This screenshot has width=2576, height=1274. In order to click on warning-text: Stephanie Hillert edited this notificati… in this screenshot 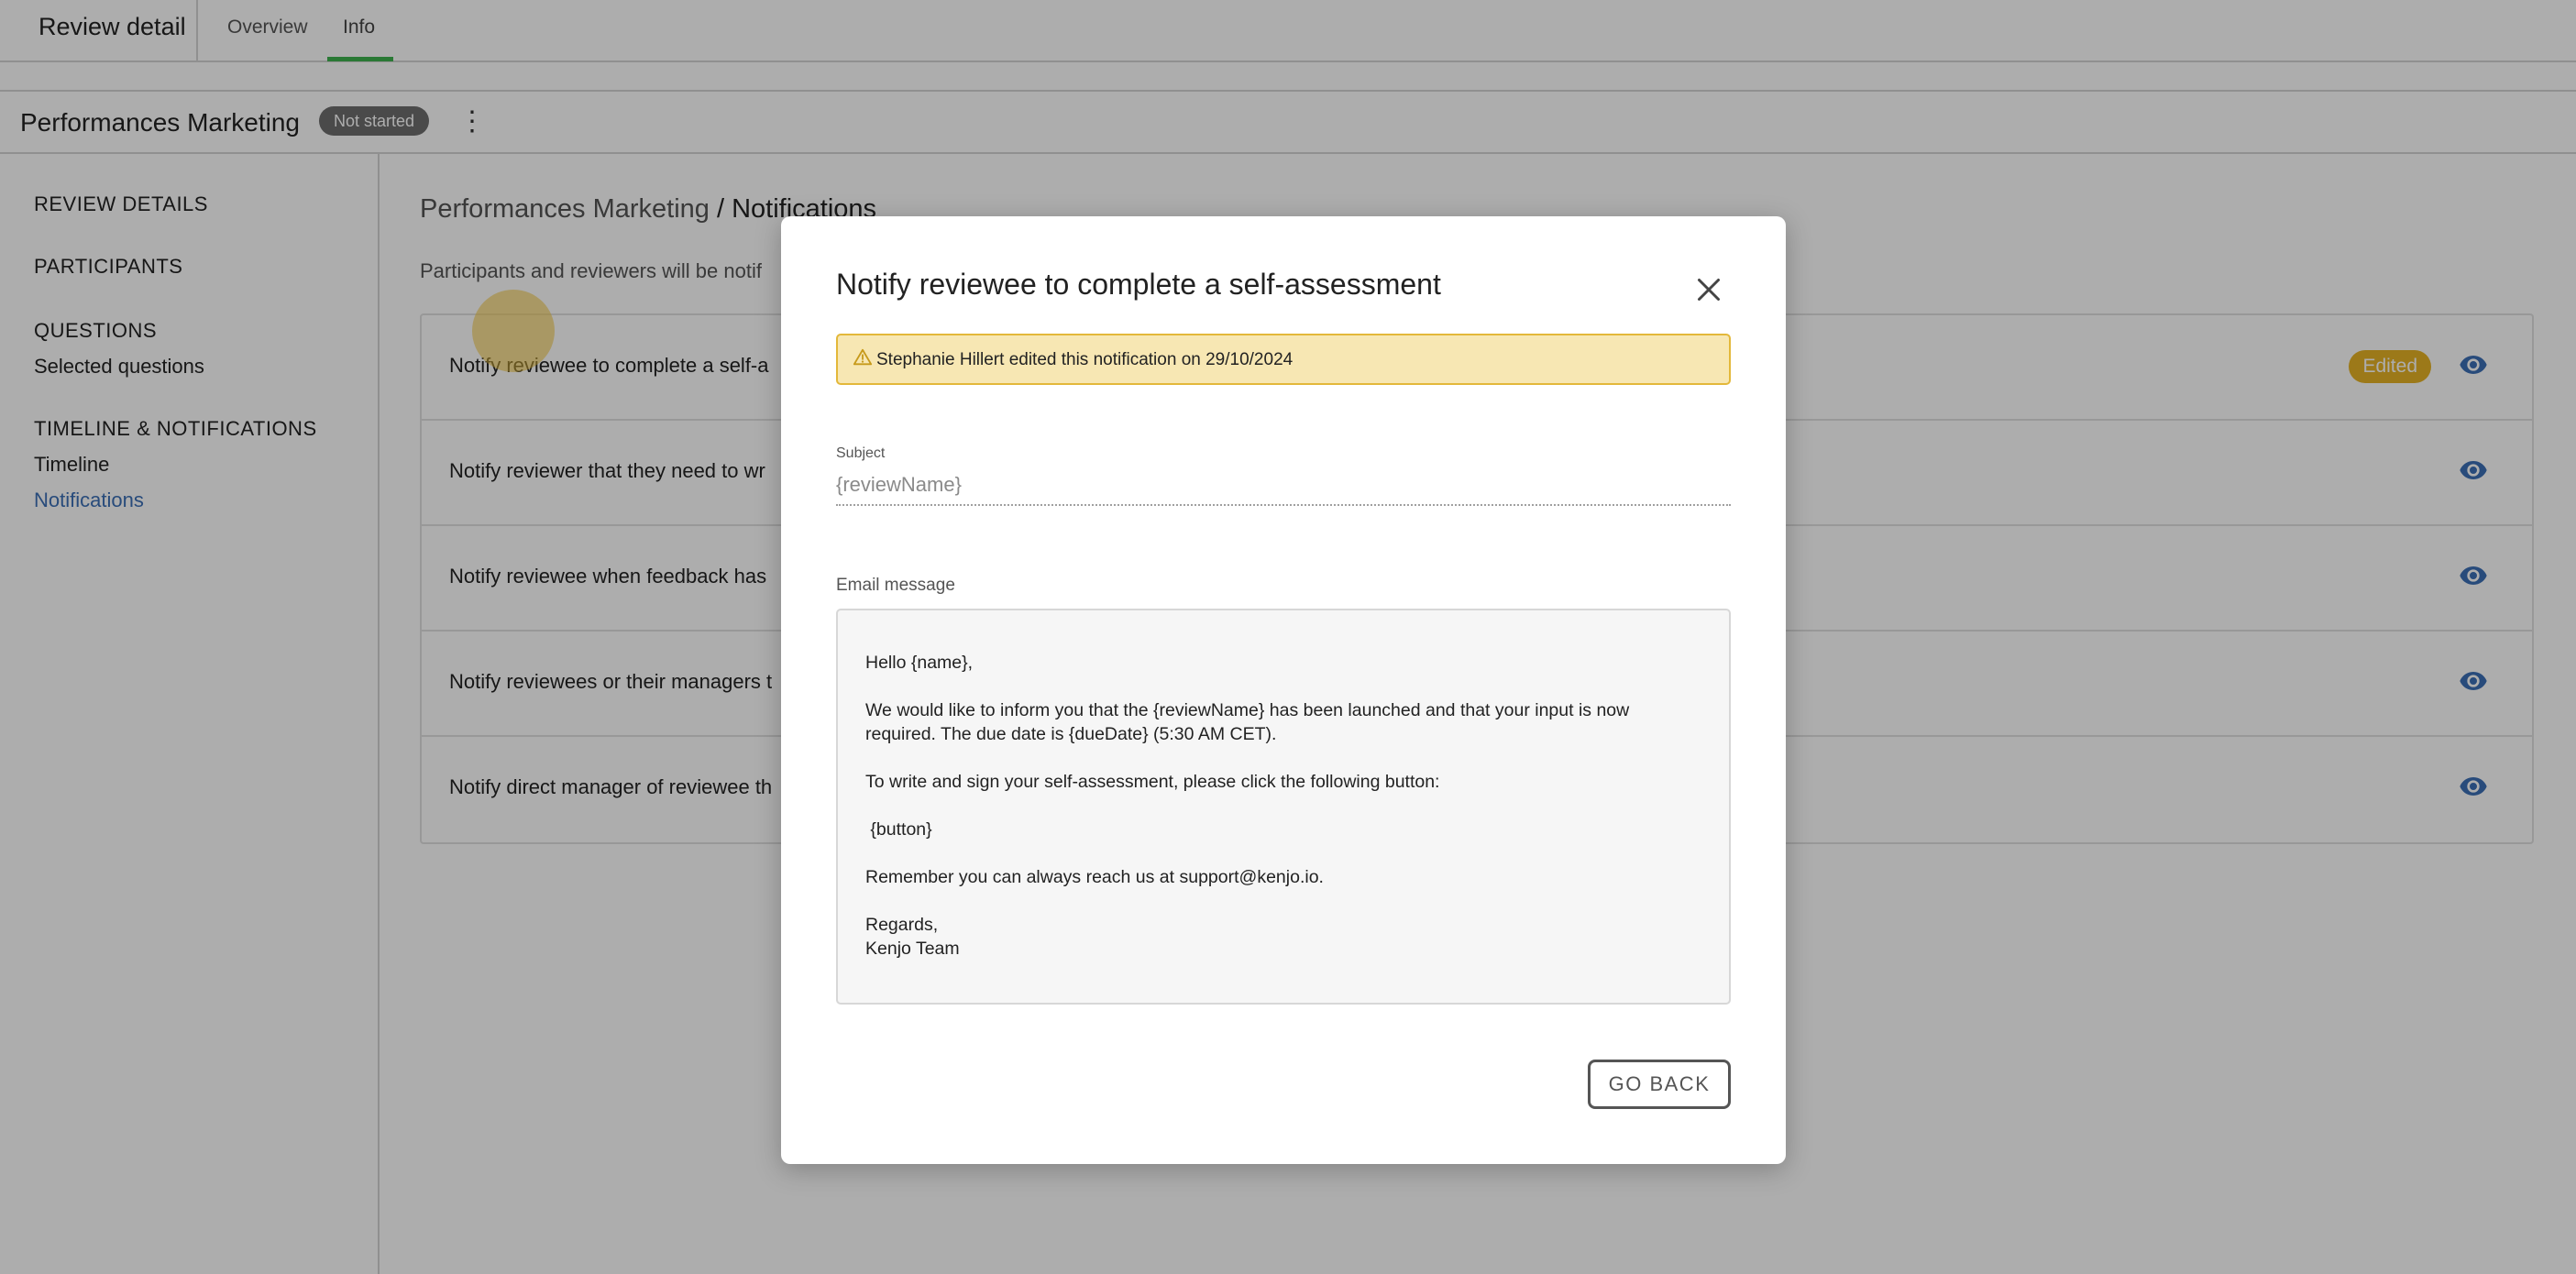, I will do `click(1085, 359)`.